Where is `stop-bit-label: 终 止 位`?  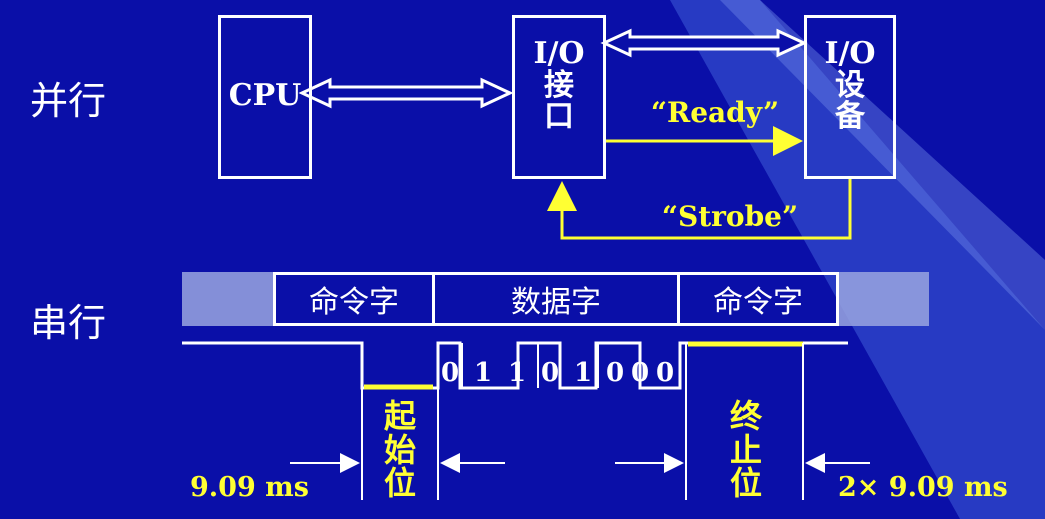 stop-bit-label: 终 止 位 is located at coordinates (746, 450).